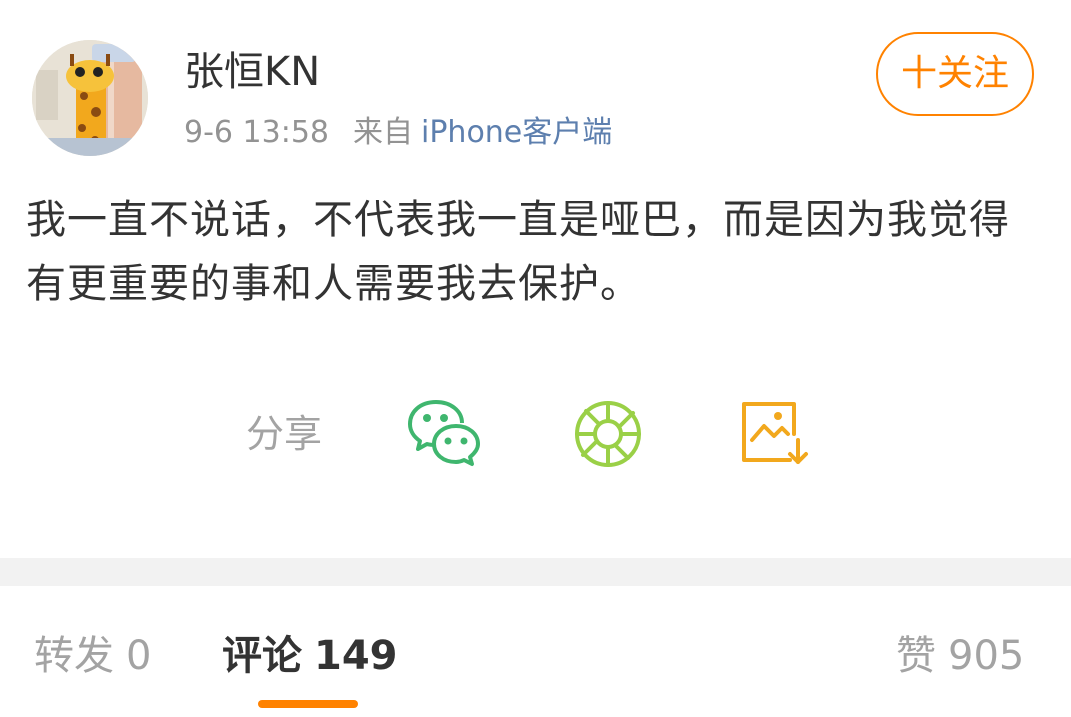 This screenshot has width=1071, height=717. What do you see at coordinates (774, 434) in the screenshot?
I see `save-image-icon` at bounding box center [774, 434].